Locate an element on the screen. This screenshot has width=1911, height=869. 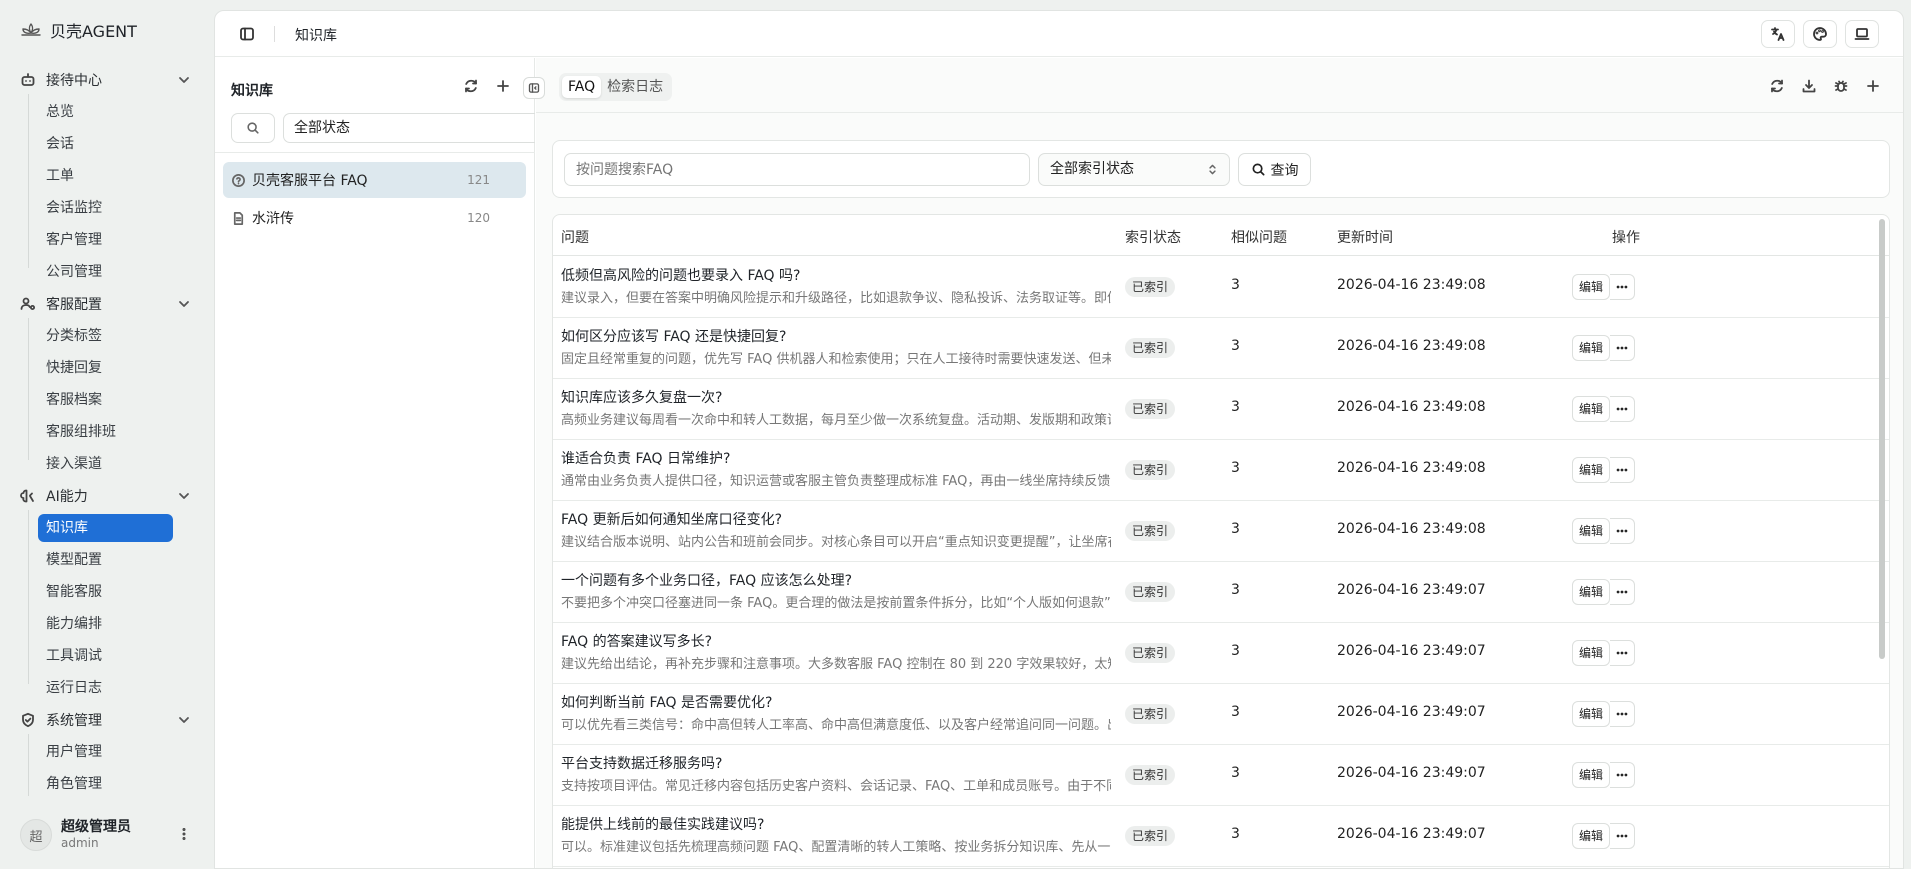
nav-group-system: 系统管理 is located at coordinates (106, 720).